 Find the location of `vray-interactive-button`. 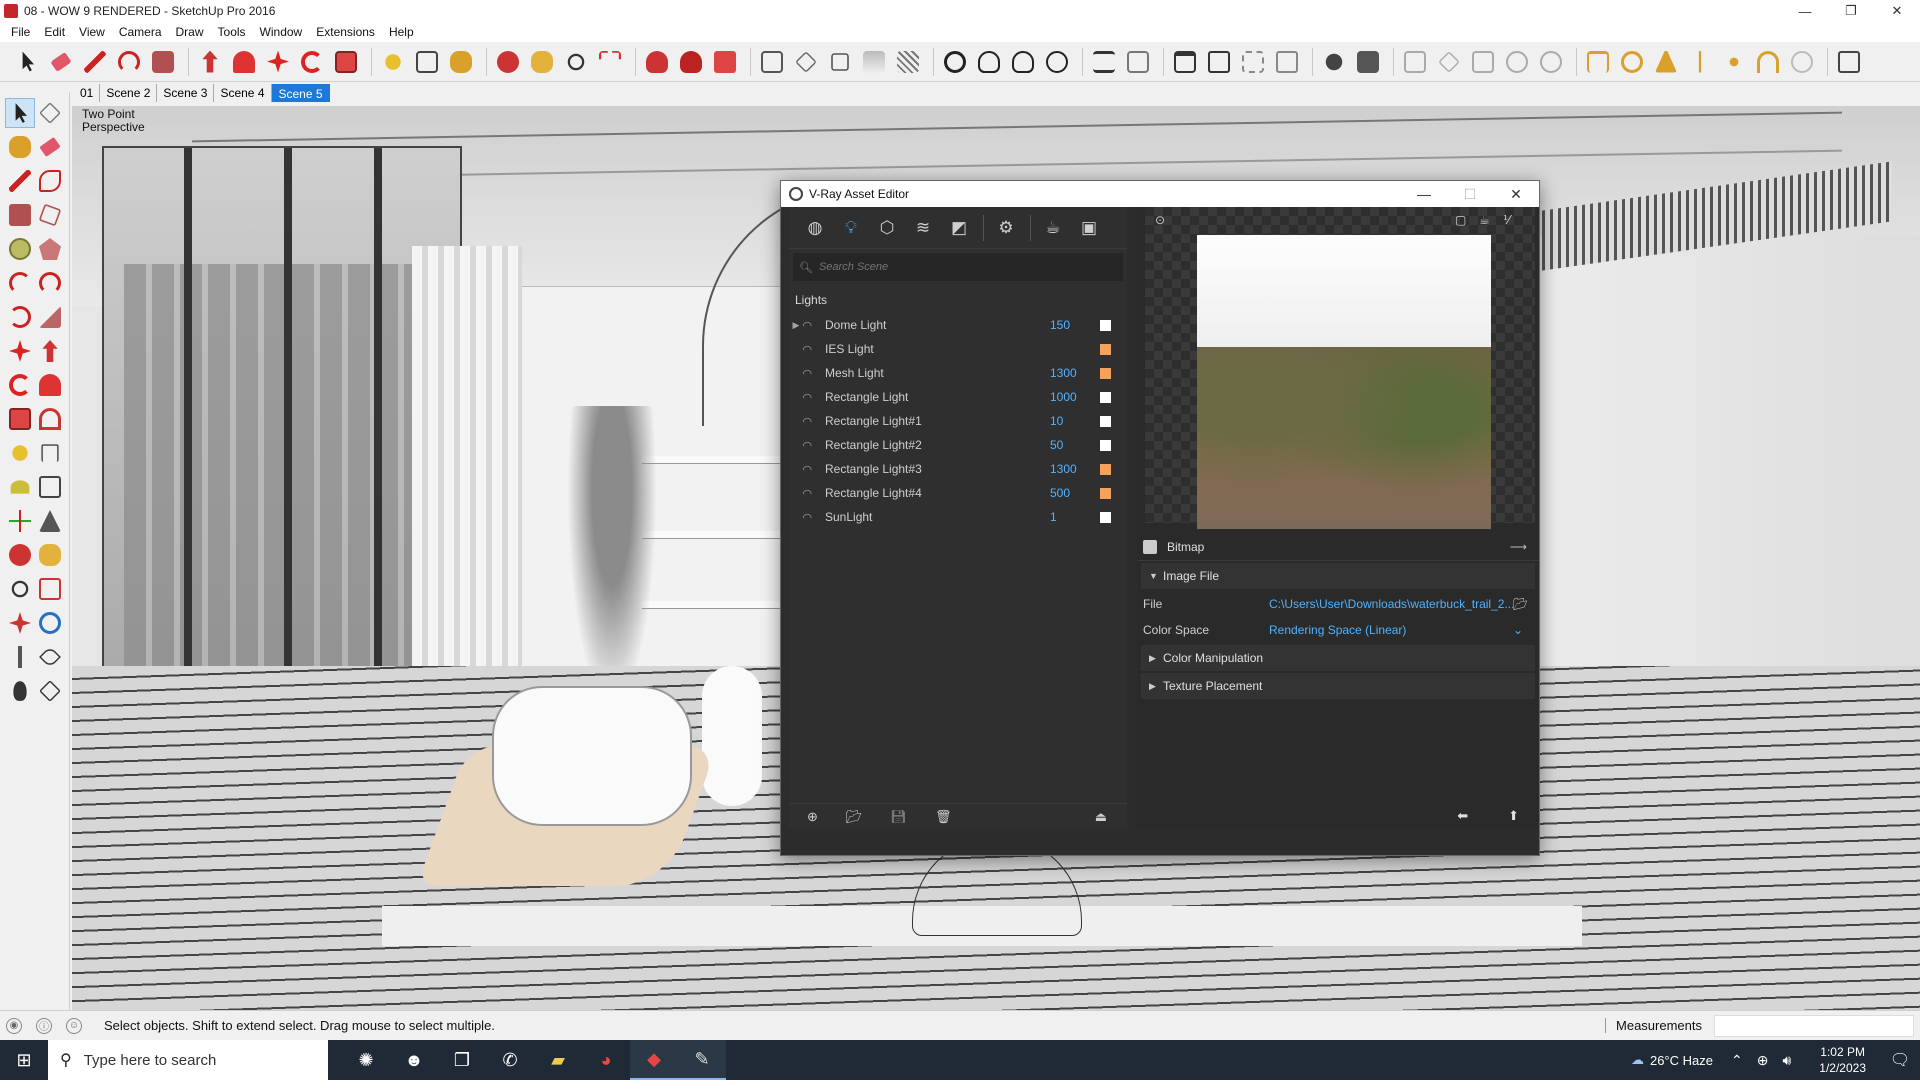

vray-interactive-button is located at coordinates (1023, 62).